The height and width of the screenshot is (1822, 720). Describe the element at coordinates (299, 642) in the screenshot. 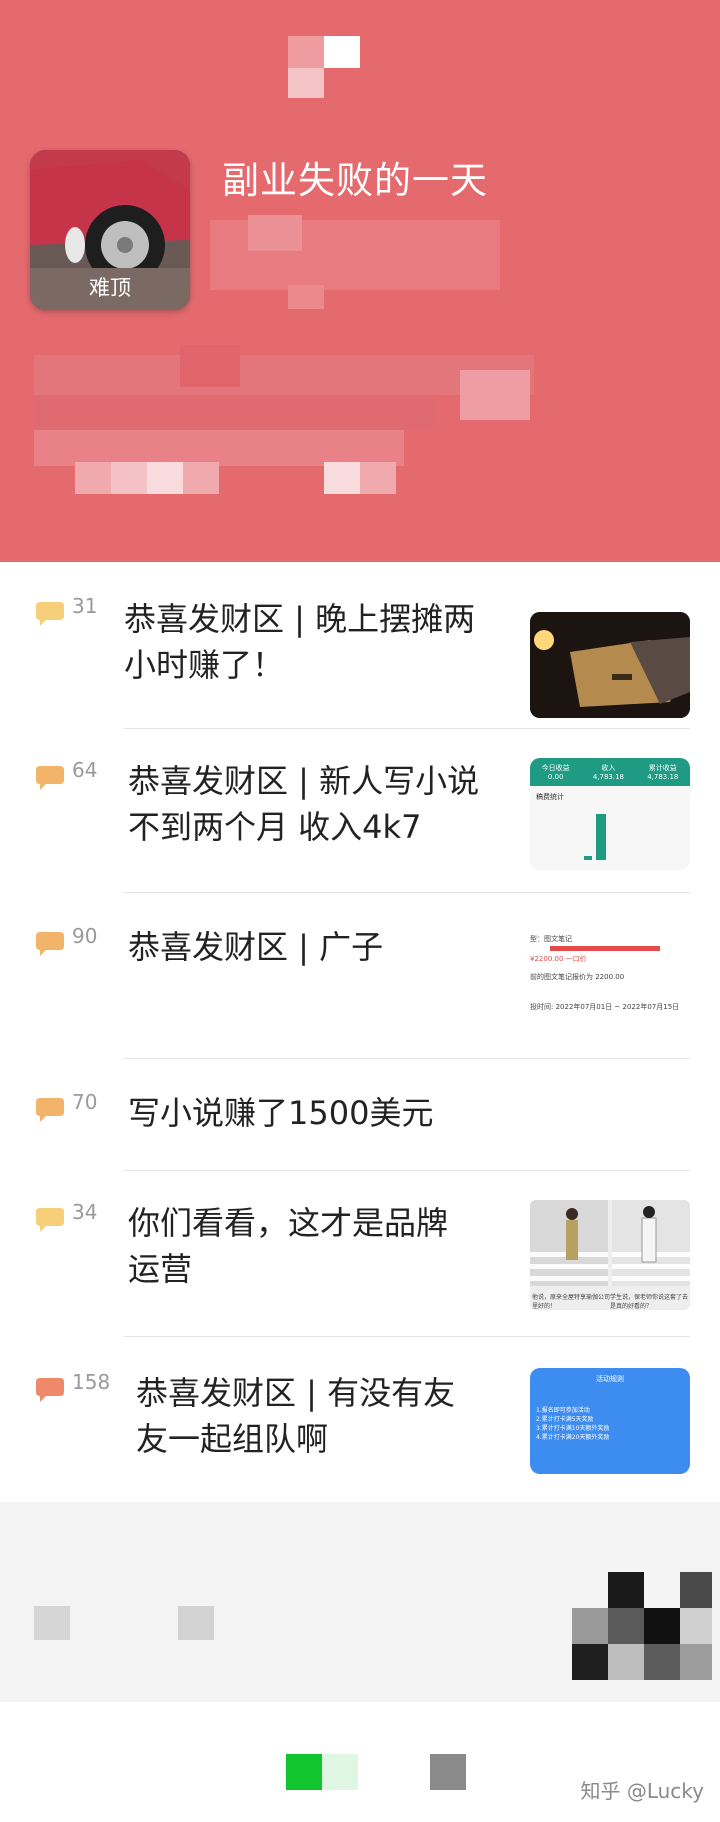

I see `thread-title: 恭喜发财区 | 晚上摆摊两 小时赚了！` at that location.